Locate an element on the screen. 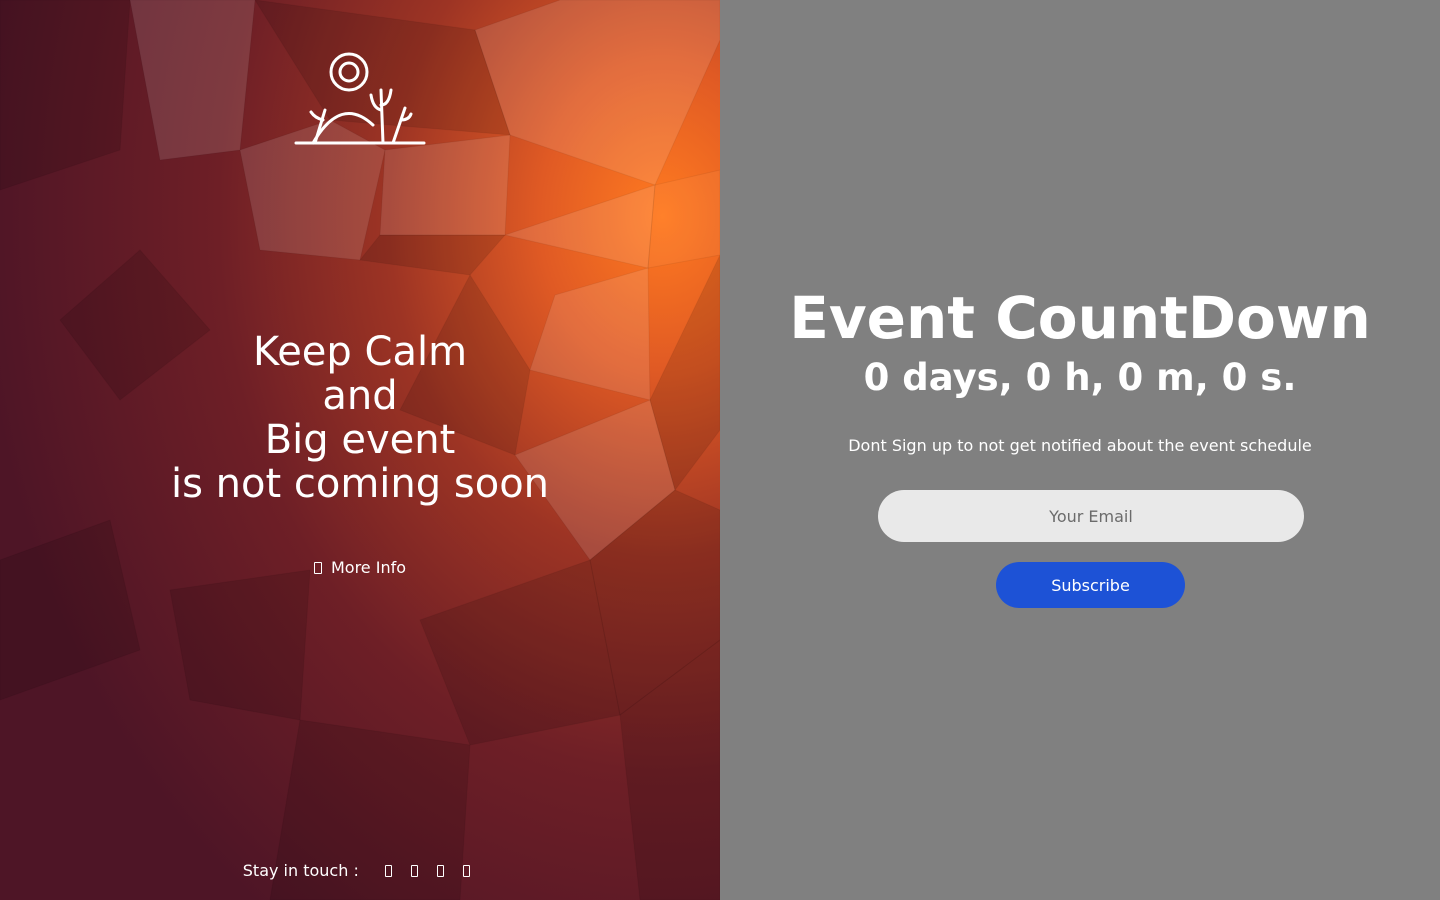 This screenshot has width=1440, height=900. facebook-icon is located at coordinates (388, 871).